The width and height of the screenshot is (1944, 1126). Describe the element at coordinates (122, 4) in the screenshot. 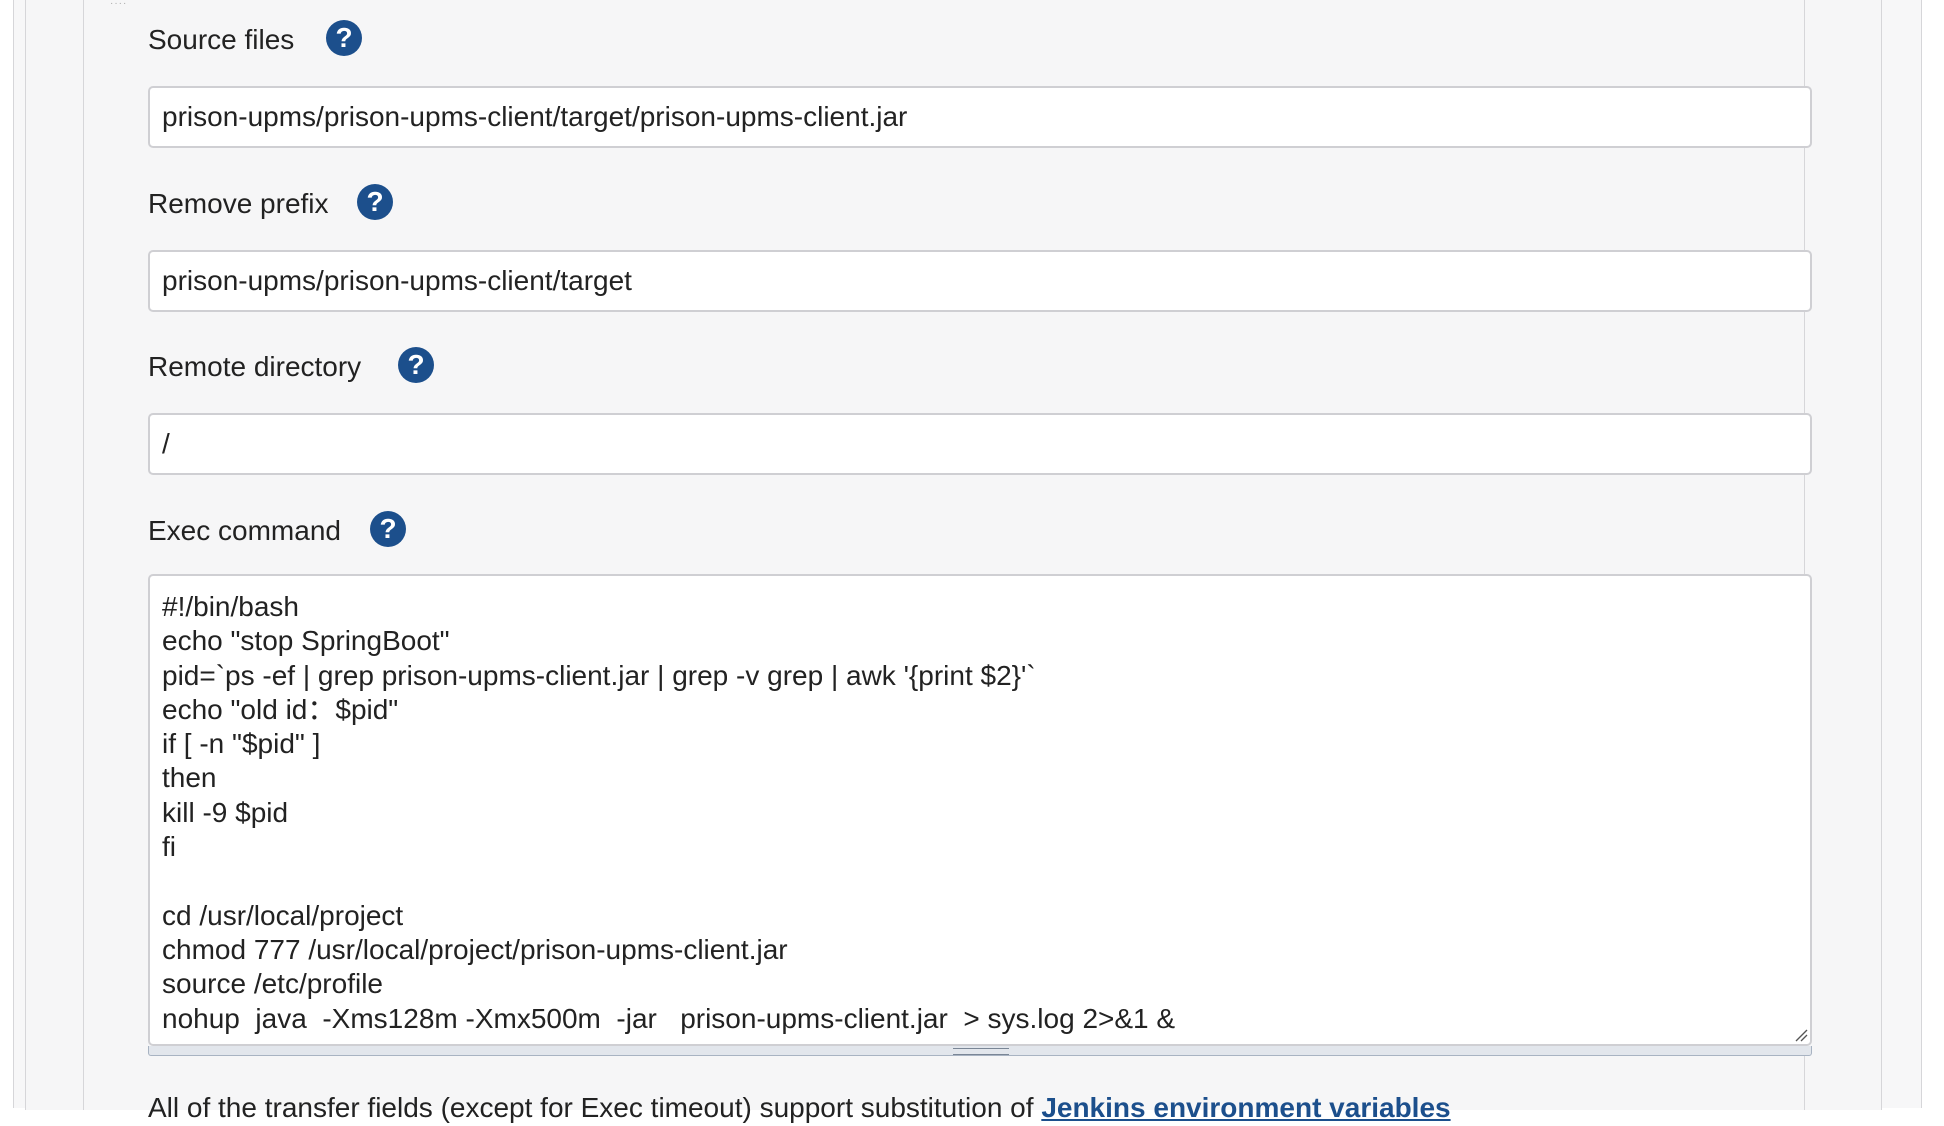

I see `drag-handle-icon: ····` at that location.